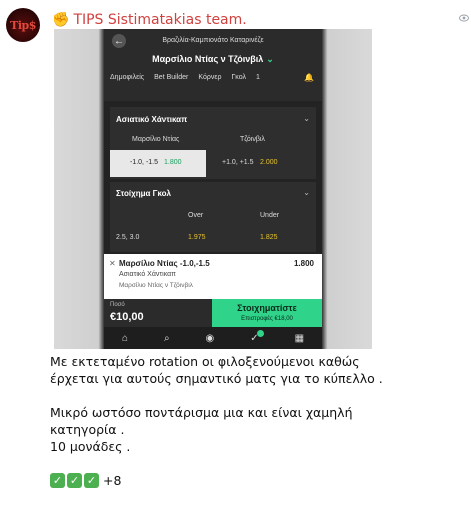  I want to click on market-tabs: Δημοφιλείς Bet Builder Κόρνερ Γκολ 1, so click(185, 77).